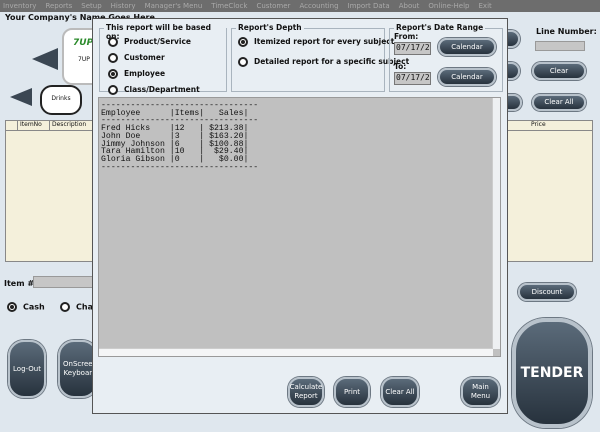 This screenshot has width=600, height=432. I want to click on previous-products-arrow-icon, so click(45, 59).